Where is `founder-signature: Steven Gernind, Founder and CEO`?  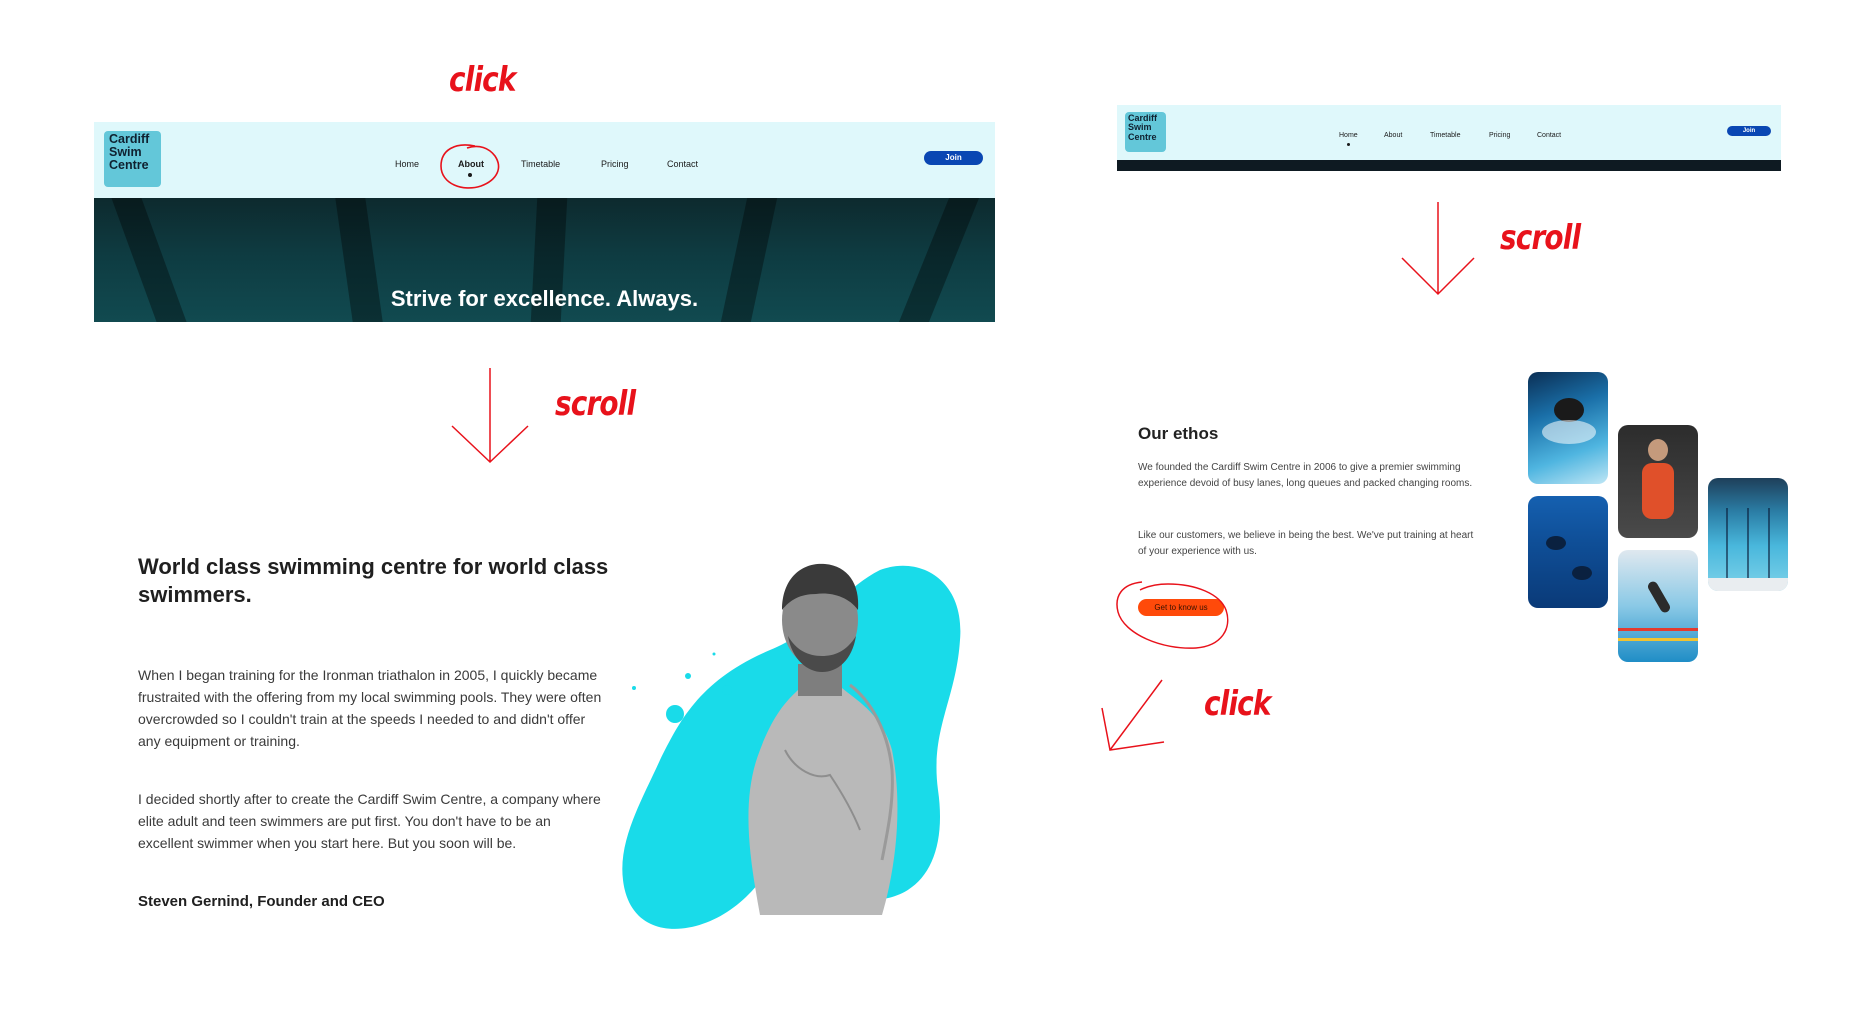
founder-signature: Steven Gernind, Founder and CEO is located at coordinates (261, 901).